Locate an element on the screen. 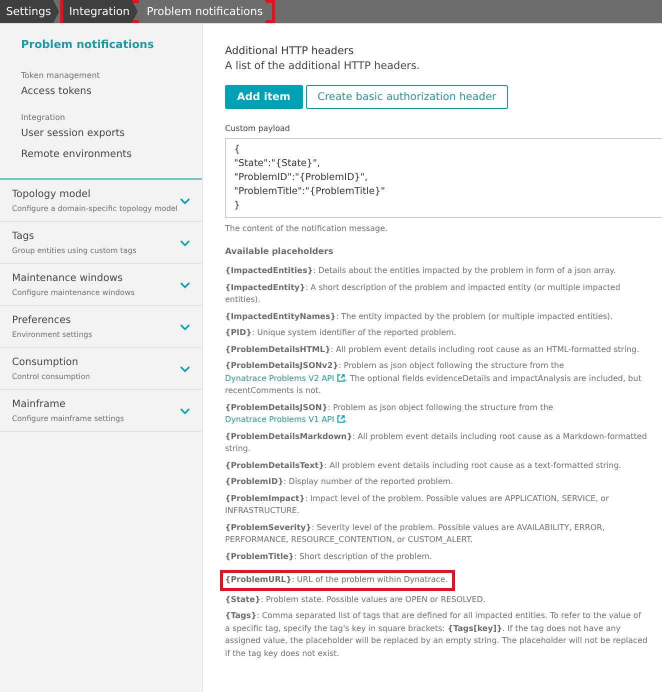 This screenshot has width=662, height=692. placeholder-description: {ProblemDetailsHTML}: All problem event details including root cause as an HTML-formatted string. is located at coordinates (432, 350).